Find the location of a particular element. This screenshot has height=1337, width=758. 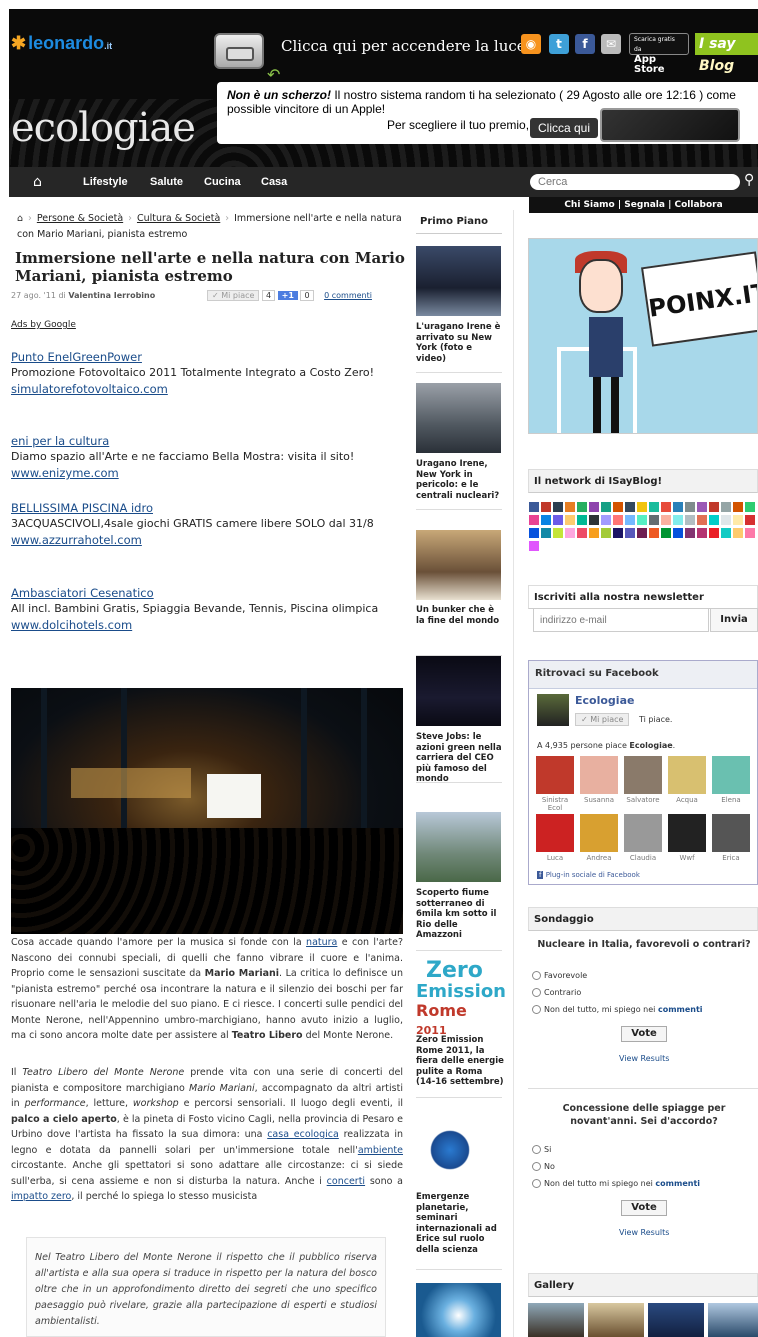

facebook-plugin-label: f Plug-in sociale di Facebook is located at coordinates (588, 875).